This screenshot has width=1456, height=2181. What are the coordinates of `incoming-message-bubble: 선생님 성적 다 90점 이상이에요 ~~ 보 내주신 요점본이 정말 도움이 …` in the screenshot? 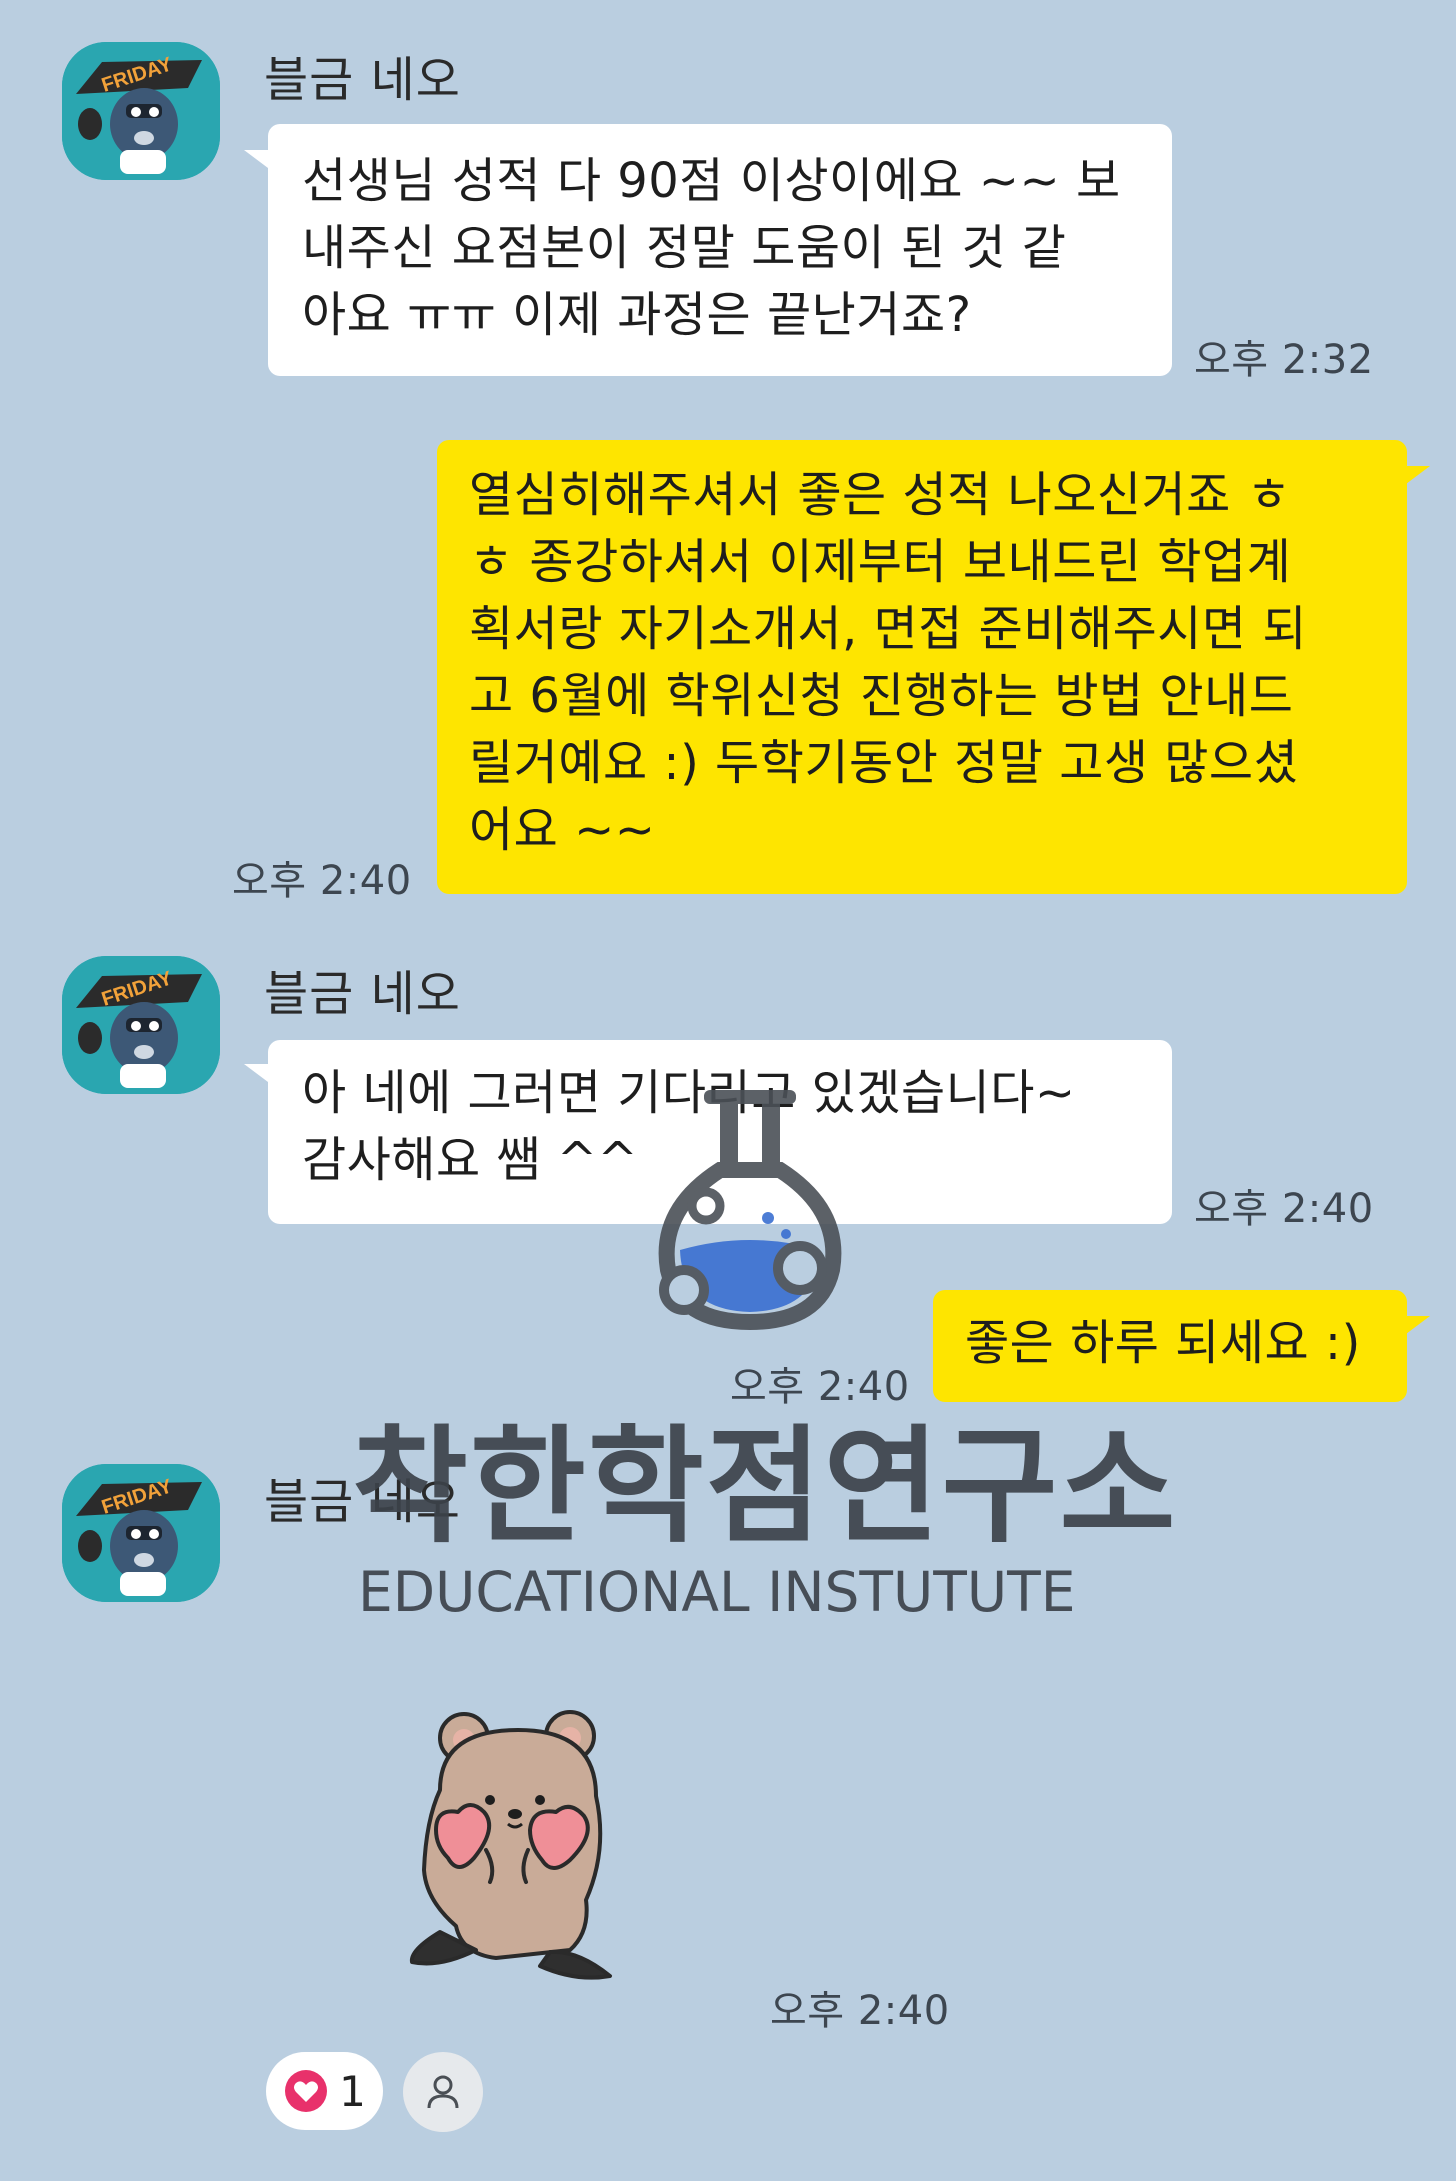 It's located at (720, 250).